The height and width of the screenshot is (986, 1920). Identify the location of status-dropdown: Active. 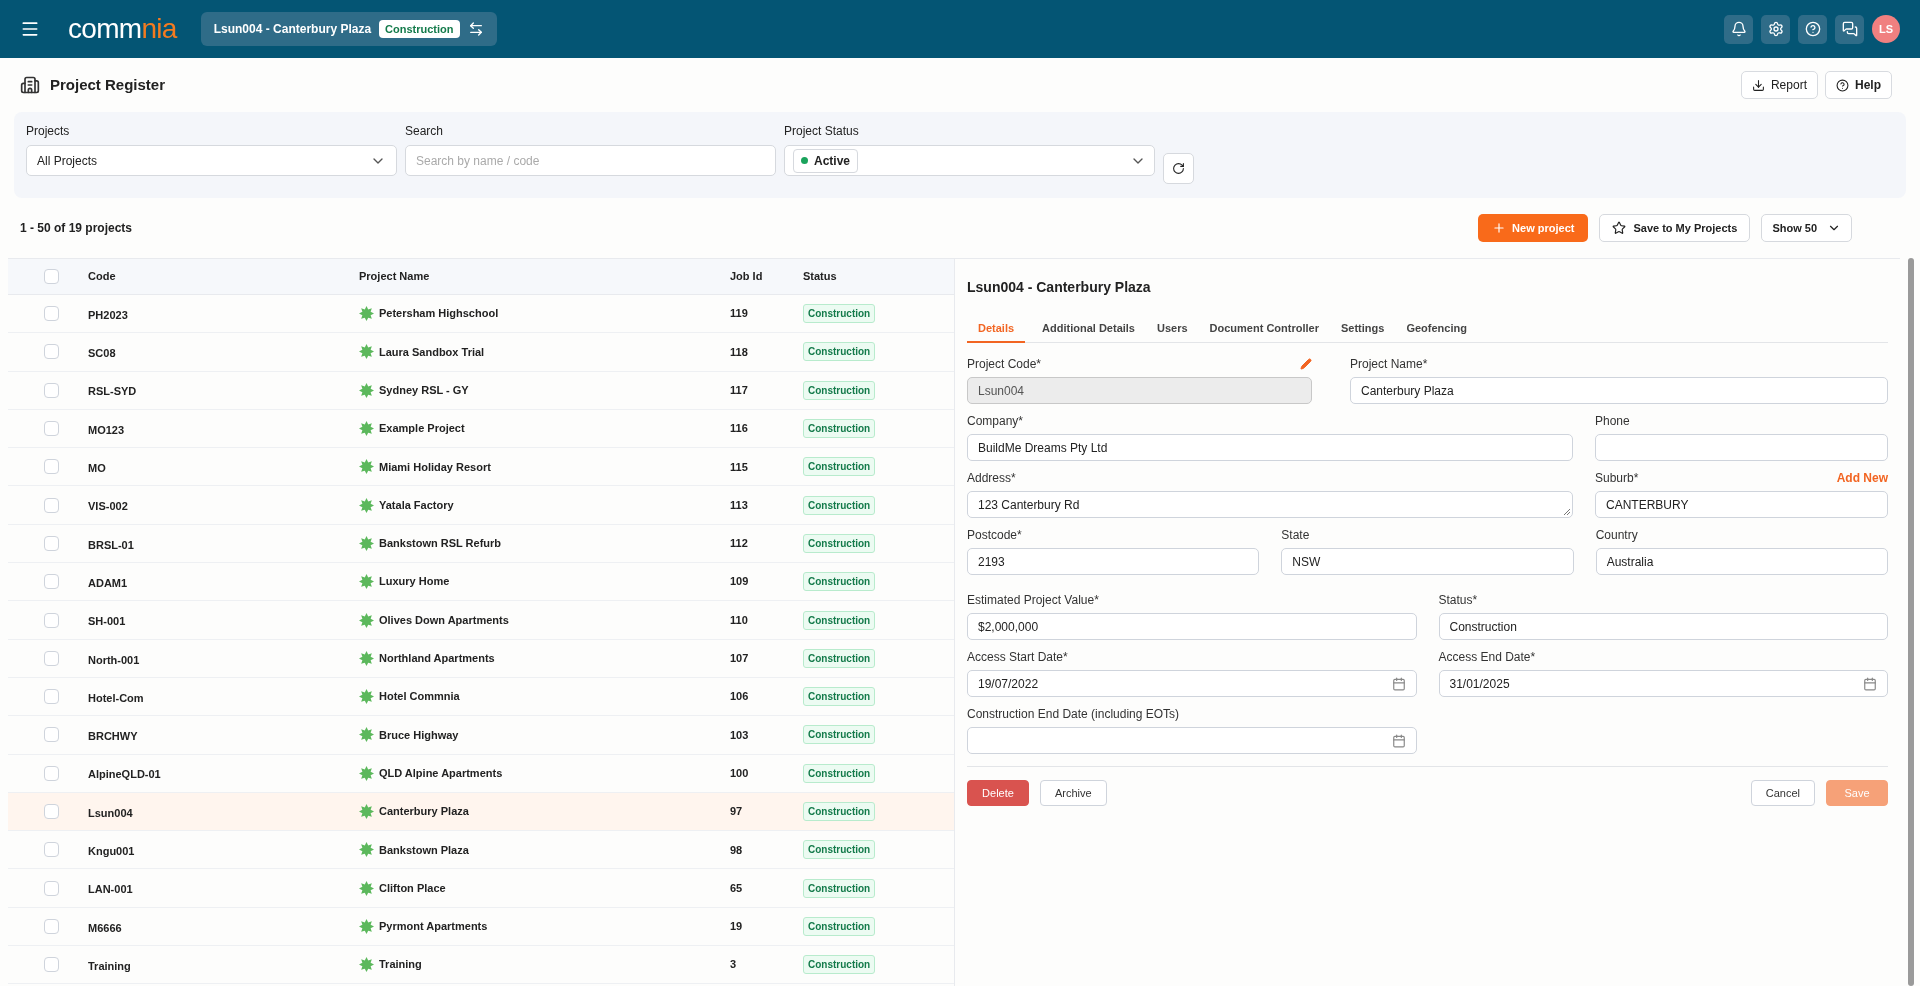
(969, 160).